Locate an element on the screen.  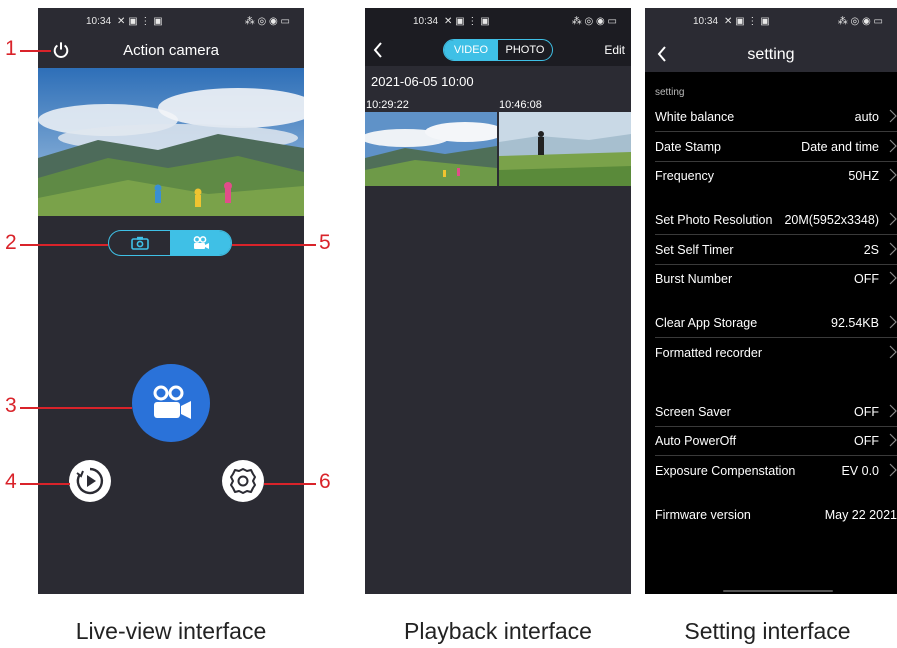
settings-row-label: Frequency is located at coordinates (685, 176).